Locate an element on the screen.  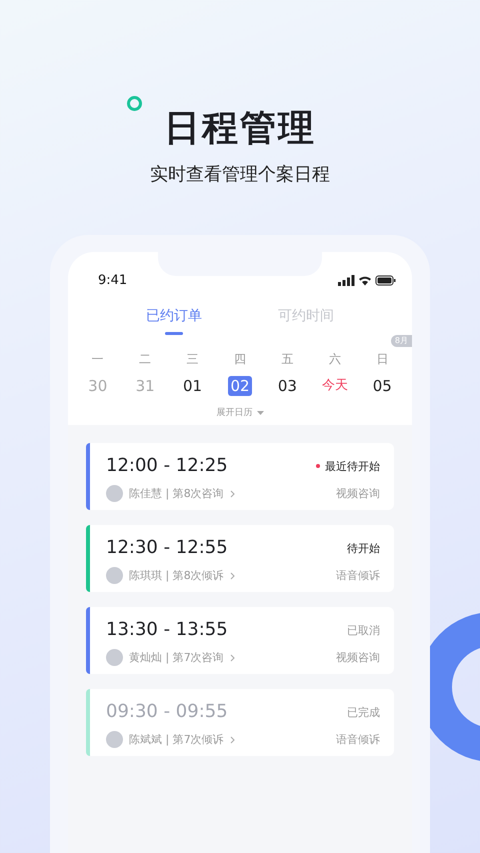
weekday-label: 三 is located at coordinates (192, 359).